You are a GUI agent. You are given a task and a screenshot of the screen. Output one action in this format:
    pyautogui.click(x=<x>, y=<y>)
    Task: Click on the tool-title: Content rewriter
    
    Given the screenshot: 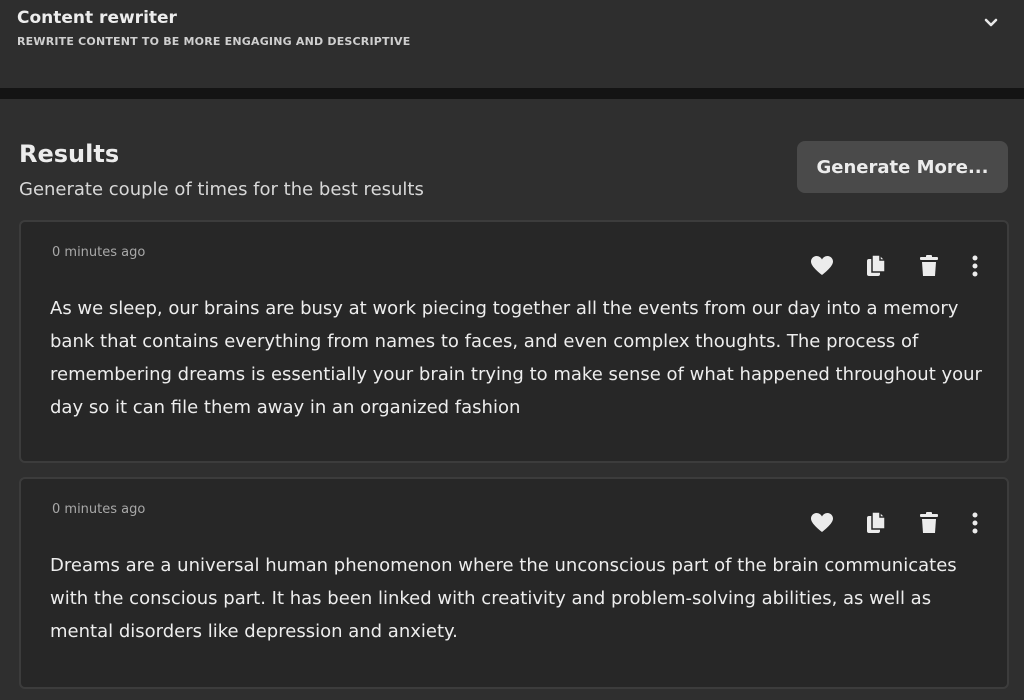 What is the action you would take?
    pyautogui.click(x=97, y=18)
    